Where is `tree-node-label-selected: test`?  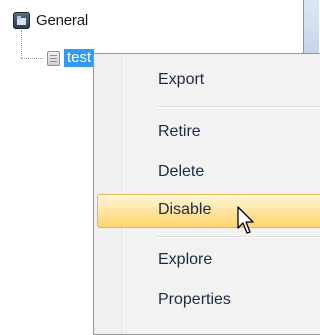
tree-node-label-selected: test is located at coordinates (79, 58).